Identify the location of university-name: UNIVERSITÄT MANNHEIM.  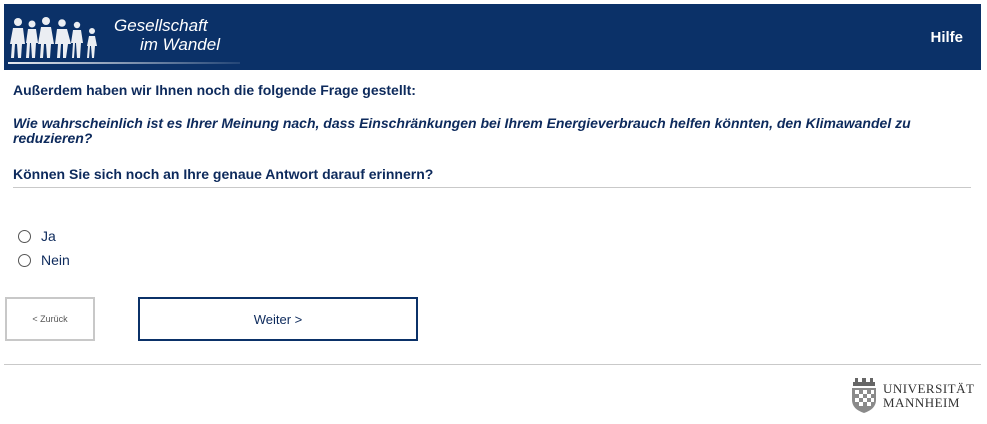
(928, 396).